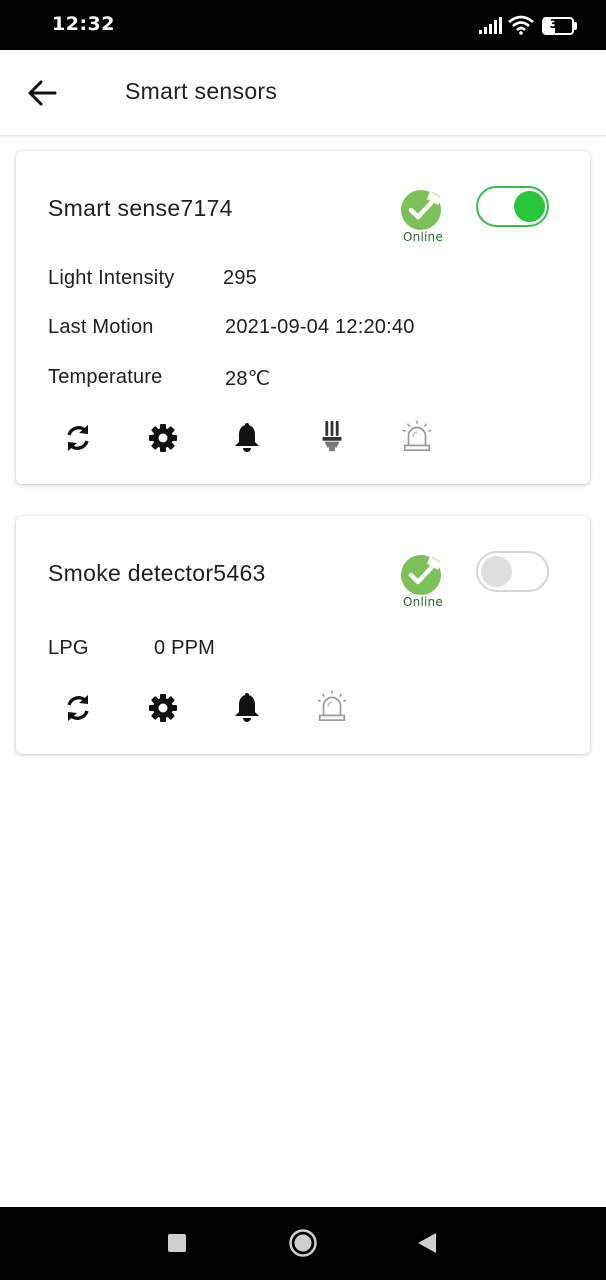 The width and height of the screenshot is (606, 1280). I want to click on battery-level: 38, so click(558, 24).